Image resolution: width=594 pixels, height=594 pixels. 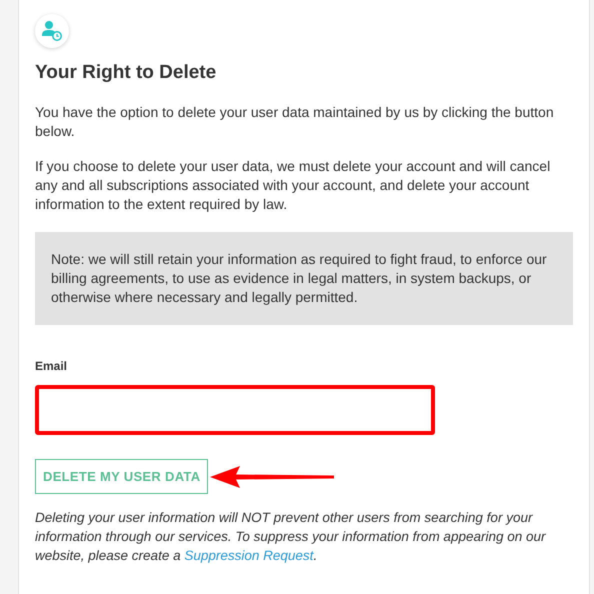 What do you see at coordinates (291, 537) in the screenshot?
I see `footer-text: Deleting your user information will NOT prevent other users from searching for your information through our services. To suppress your information from appearing on our website, please create a Suppression Request.` at bounding box center [291, 537].